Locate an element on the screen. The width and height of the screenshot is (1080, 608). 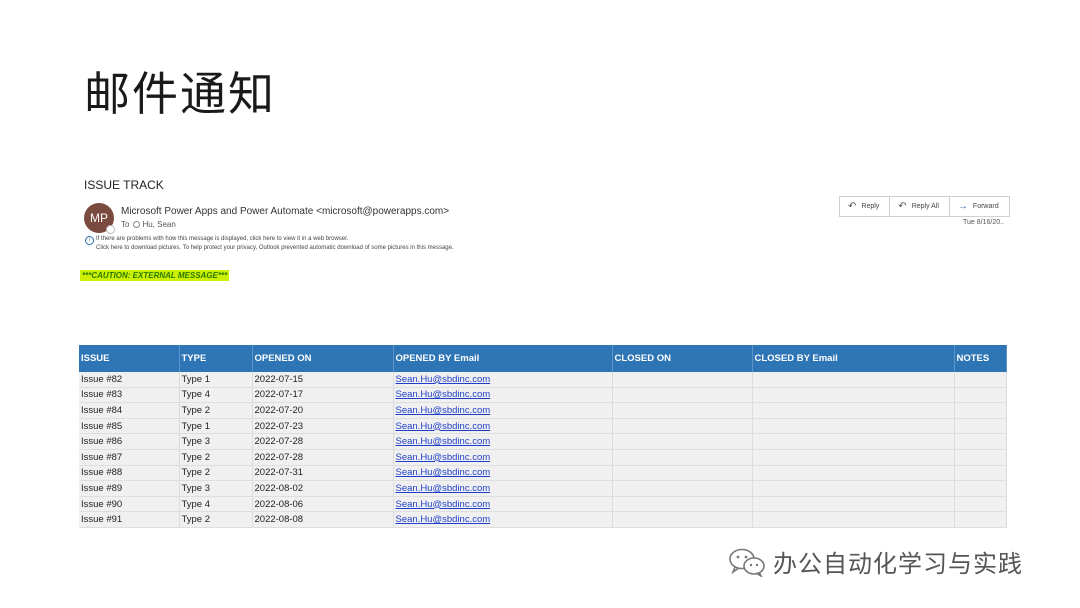
cell-issue: Issue #90 is located at coordinates (129, 504).